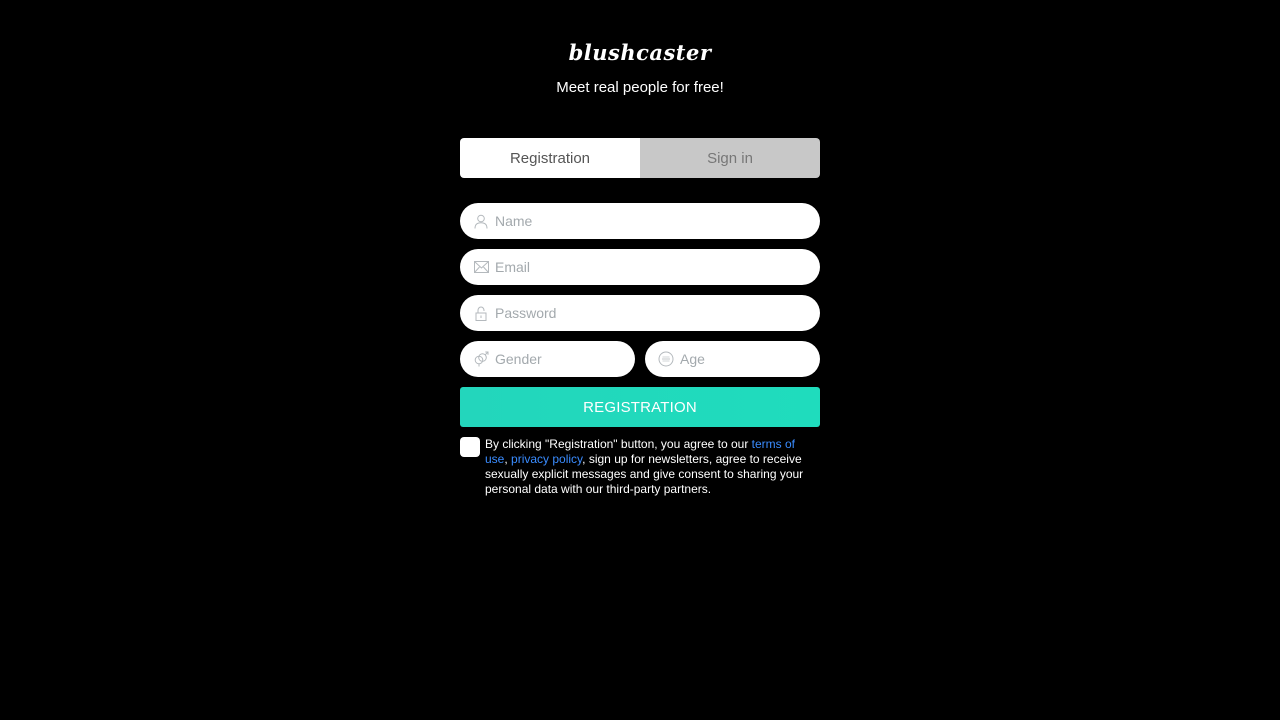  Describe the element at coordinates (640, 87) in the screenshot. I see `tagline: Meet real people for free!` at that location.